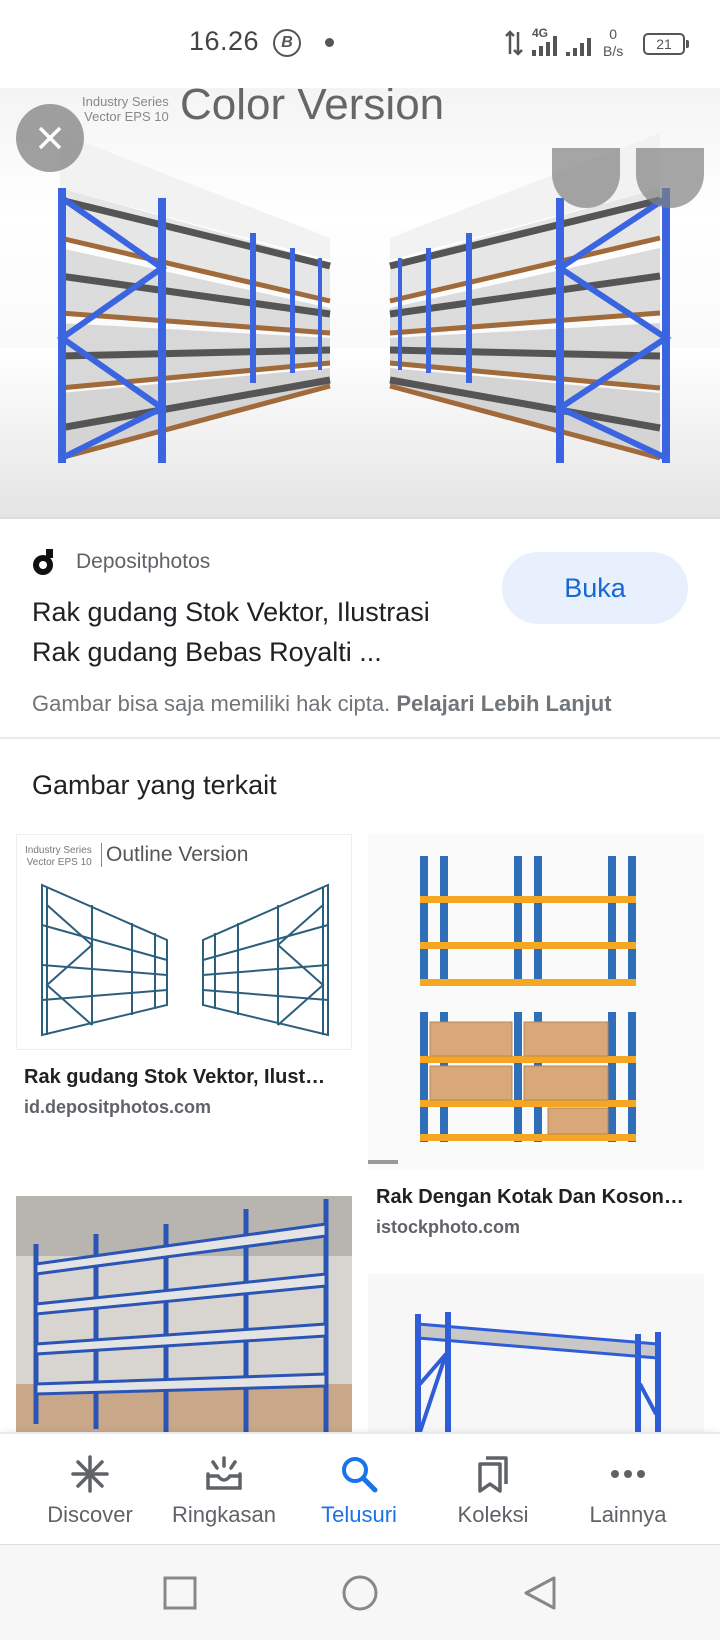 This screenshot has height=1640, width=720. What do you see at coordinates (538, 1372) in the screenshot?
I see `single-rack-illustration` at bounding box center [538, 1372].